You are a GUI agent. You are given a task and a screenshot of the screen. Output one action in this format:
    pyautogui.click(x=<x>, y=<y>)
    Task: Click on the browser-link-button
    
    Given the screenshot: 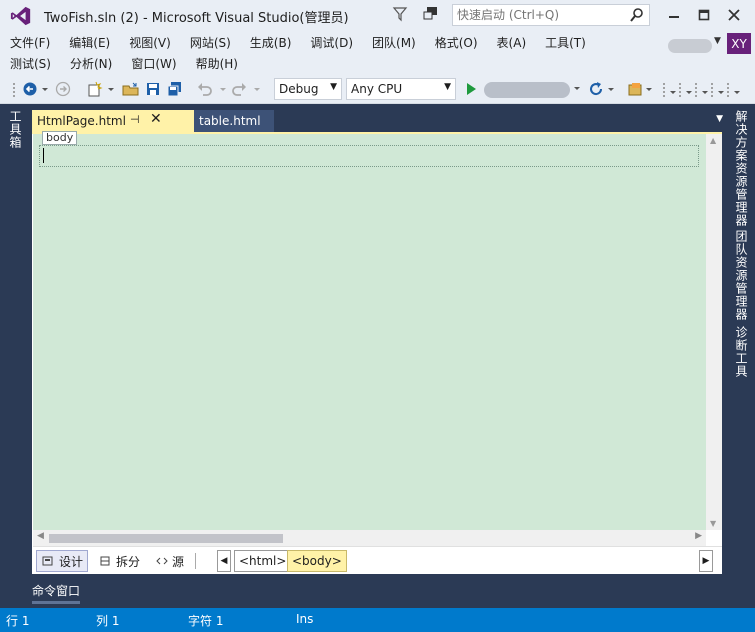 What is the action you would take?
    pyautogui.click(x=640, y=89)
    